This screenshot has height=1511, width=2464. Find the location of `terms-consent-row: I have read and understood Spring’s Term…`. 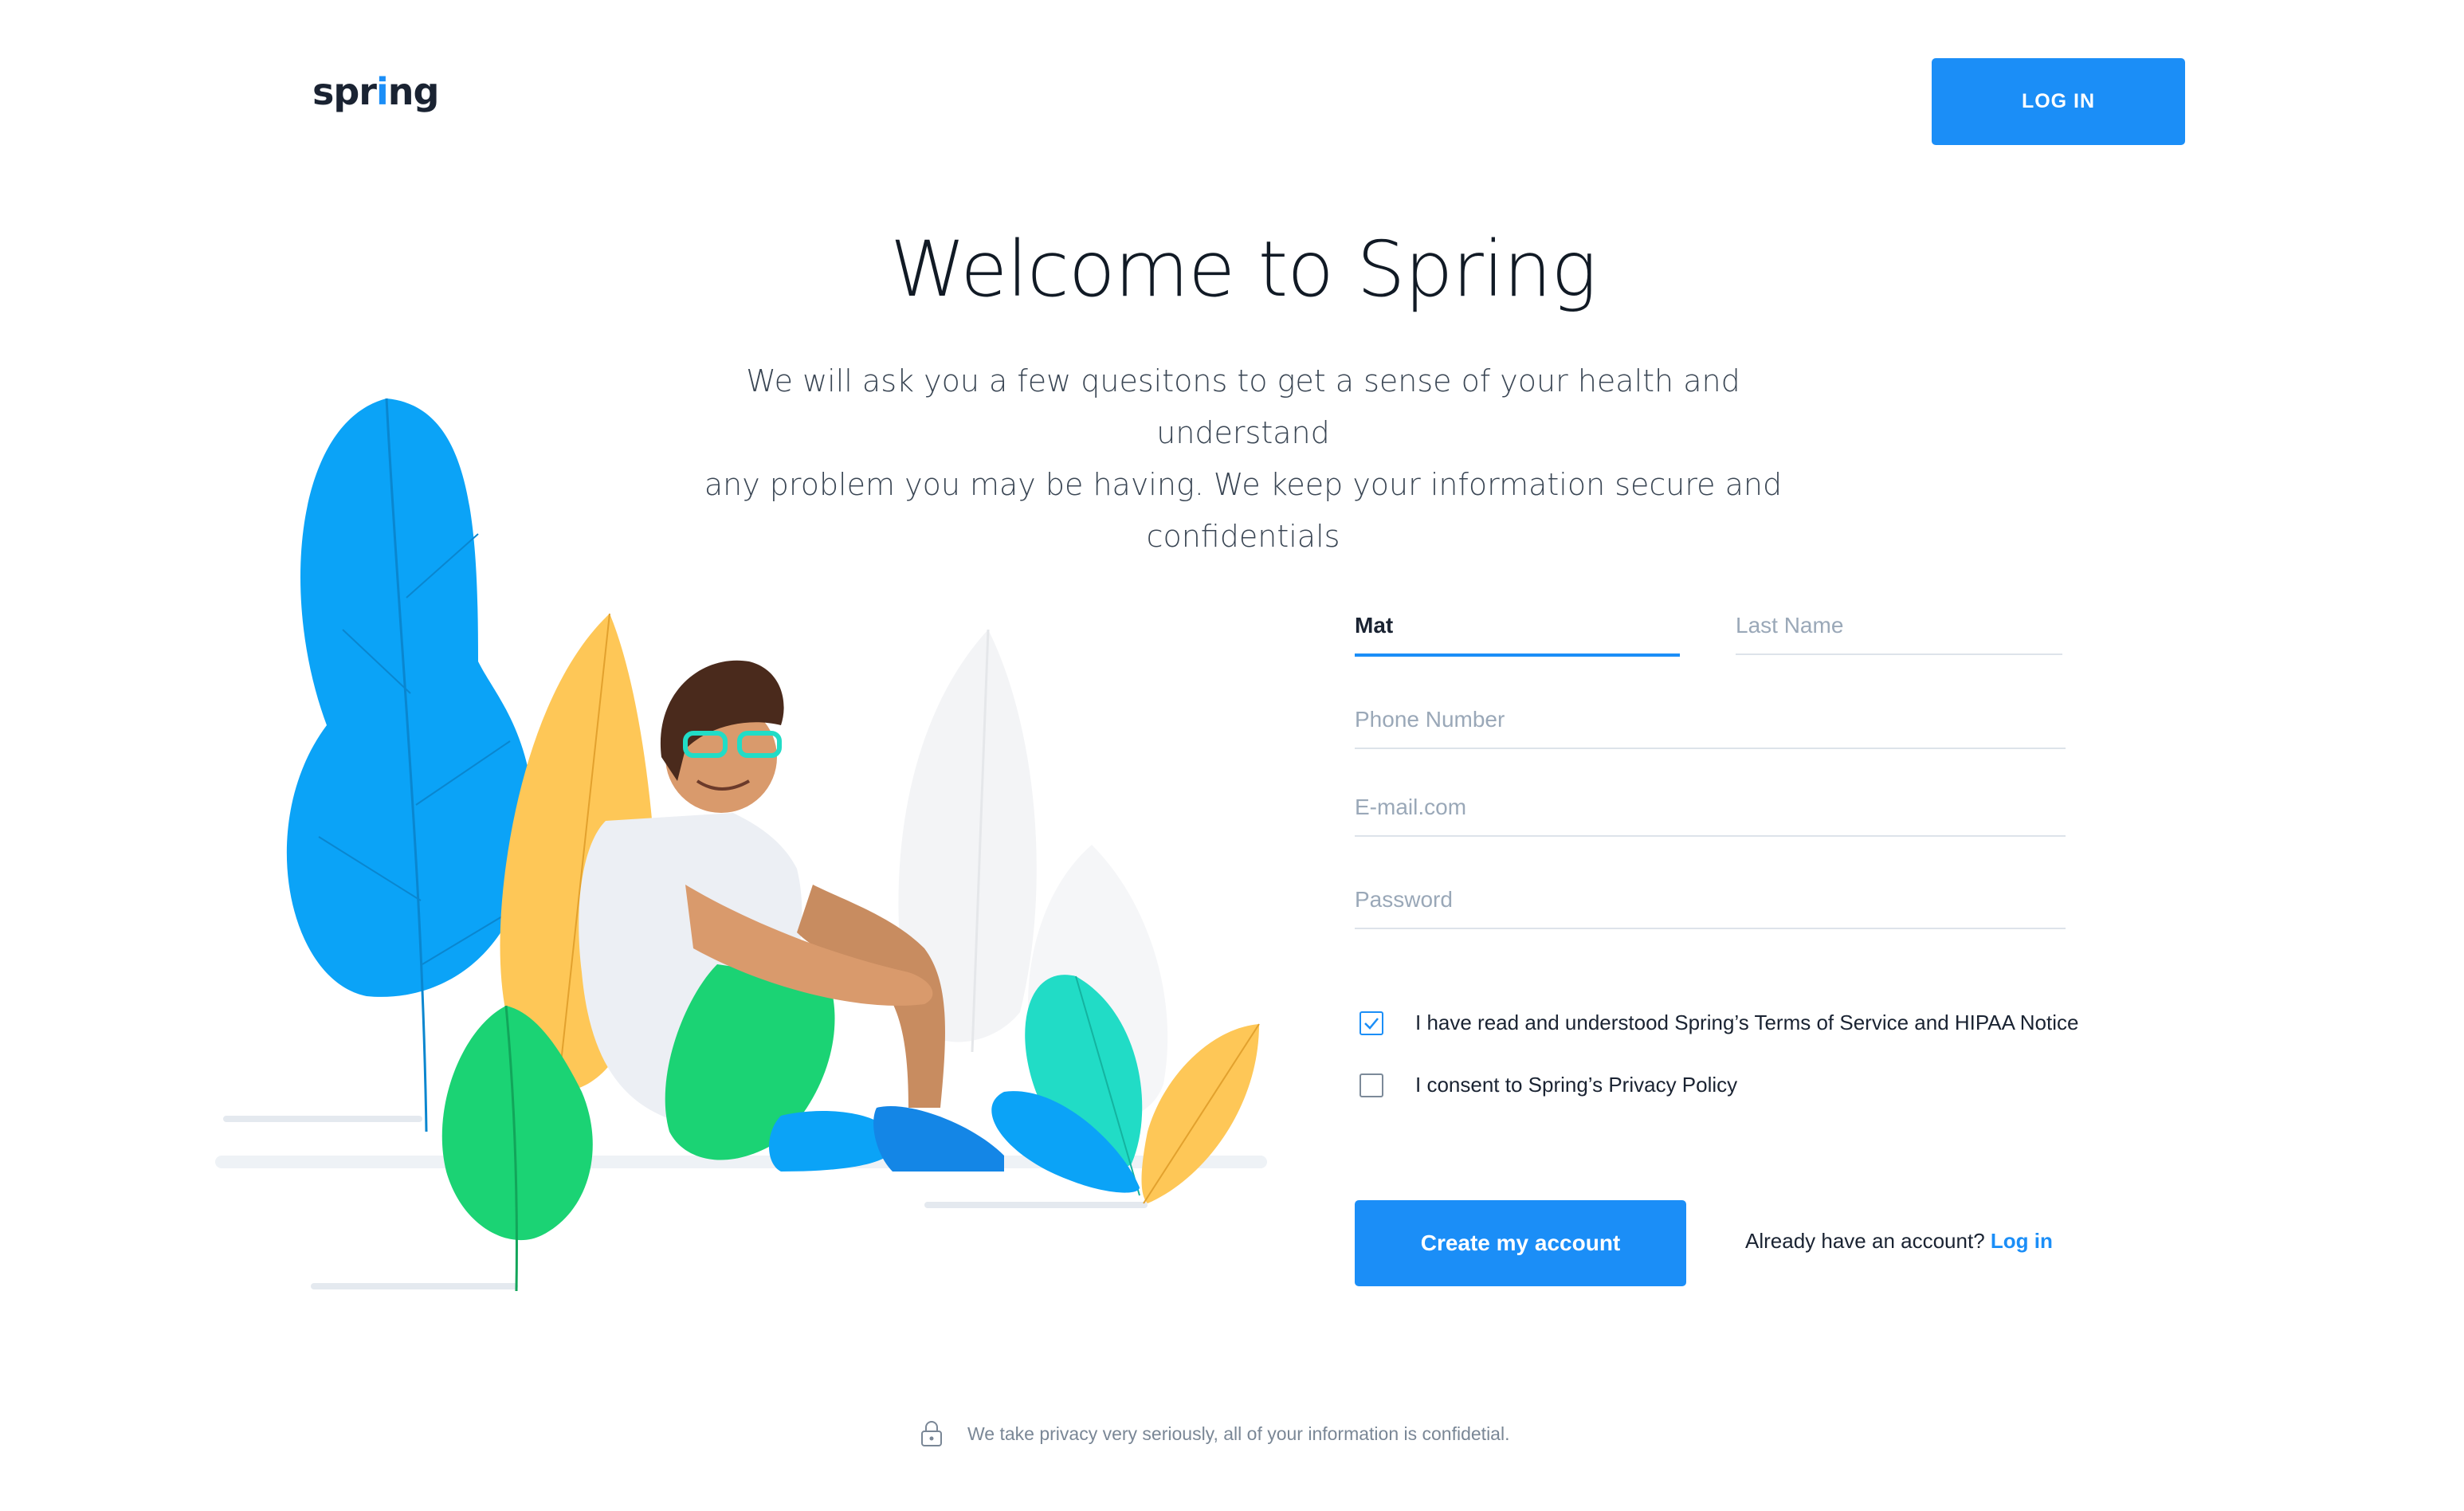

terms-consent-row: I have read and understood Spring’s Term… is located at coordinates (1717, 1023).